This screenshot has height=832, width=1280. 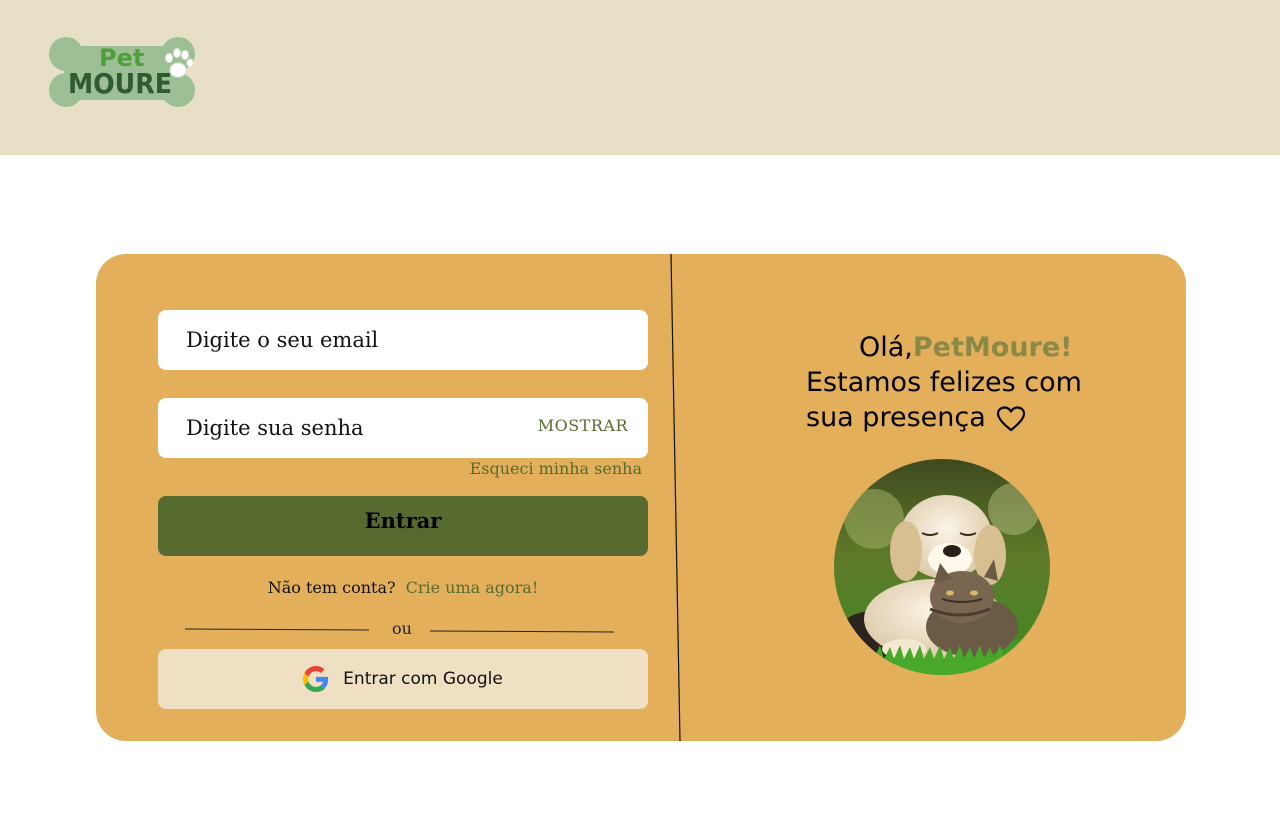 I want to click on logo-text-moure: MOURE, so click(x=120, y=83).